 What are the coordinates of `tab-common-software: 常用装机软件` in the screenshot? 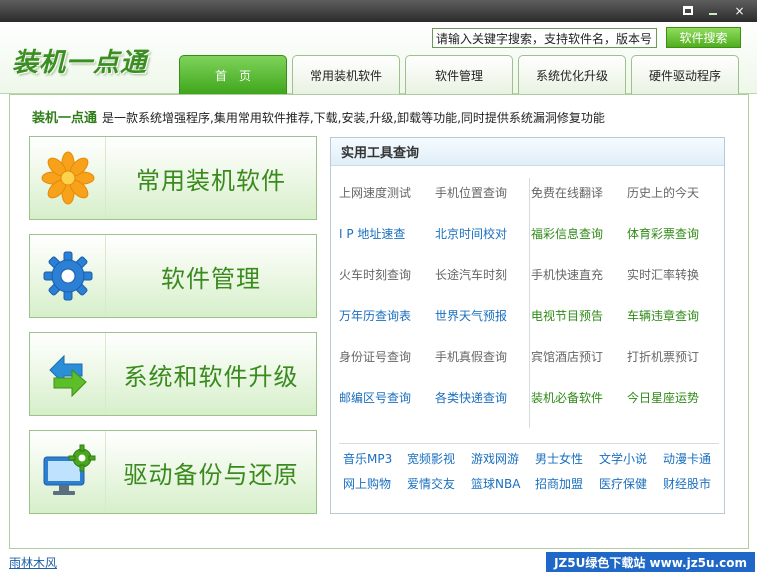 It's located at (346, 74).